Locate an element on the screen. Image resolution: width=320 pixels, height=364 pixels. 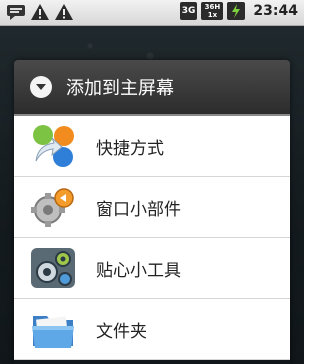
chevron-down-icon is located at coordinates (41, 87).